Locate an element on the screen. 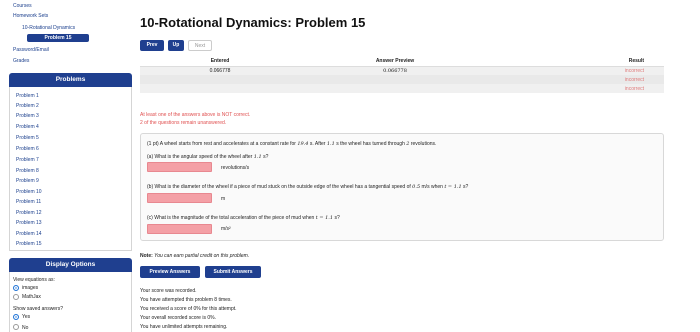  warning-unanswered: 2 of the questions remain unanswered. is located at coordinates (183, 123).